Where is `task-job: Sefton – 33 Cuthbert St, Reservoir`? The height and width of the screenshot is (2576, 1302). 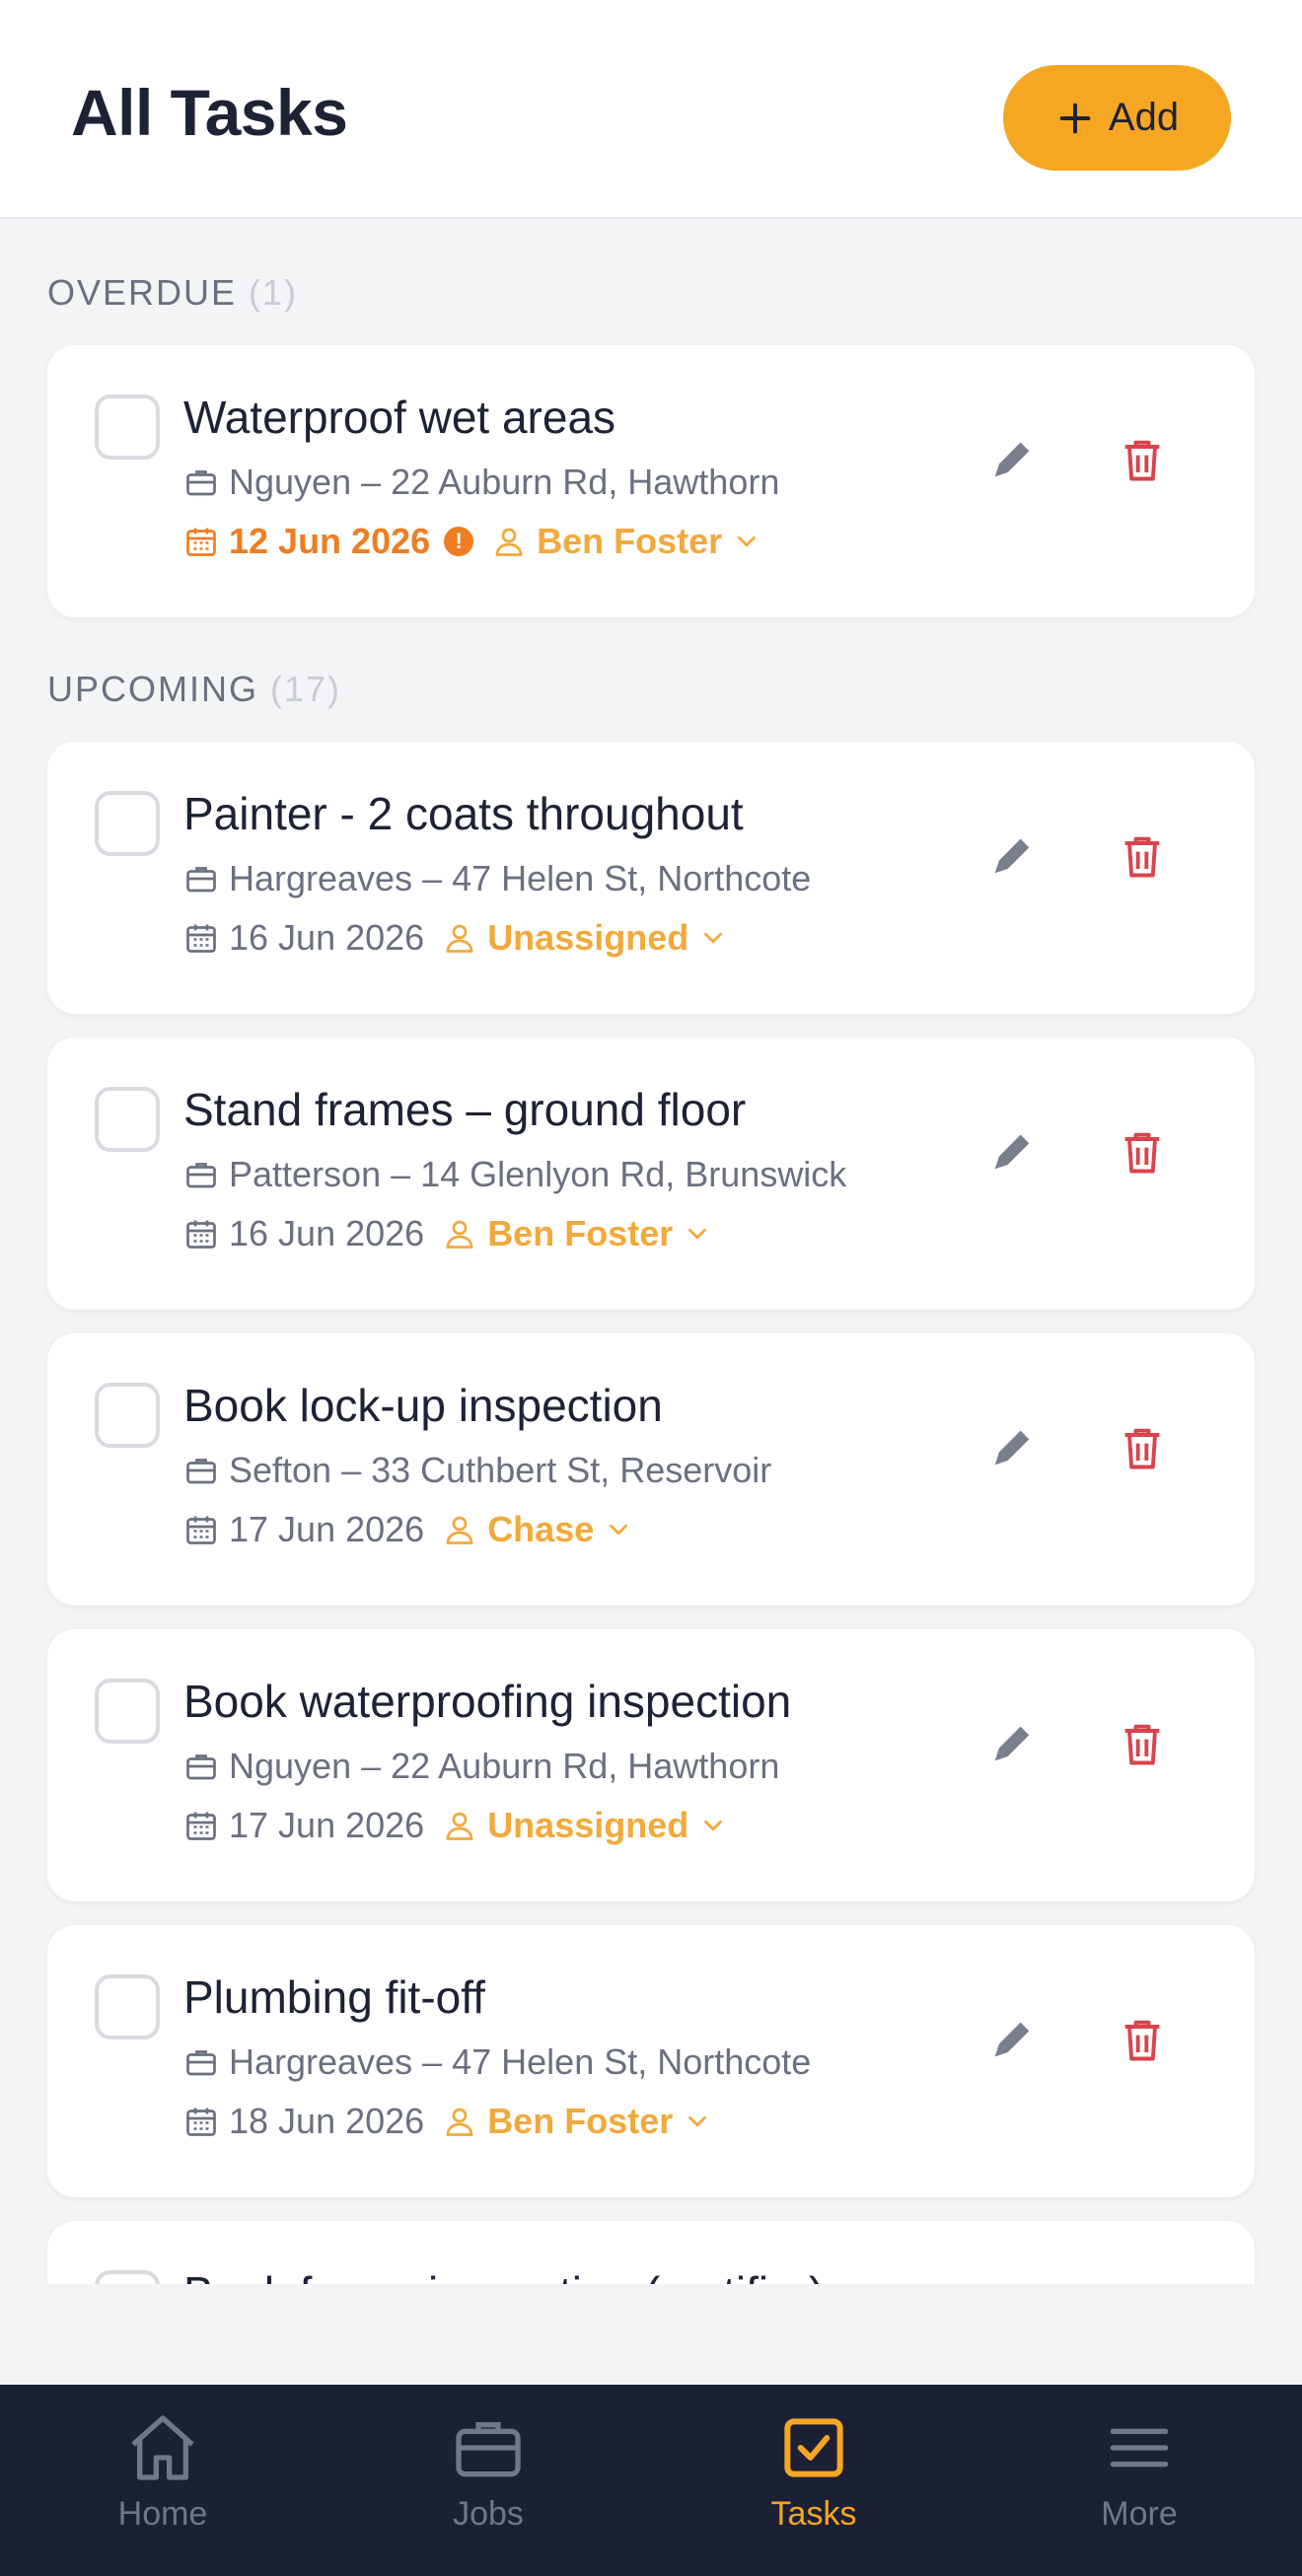 task-job: Sefton – 33 Cuthbert St, Reservoir is located at coordinates (477, 1470).